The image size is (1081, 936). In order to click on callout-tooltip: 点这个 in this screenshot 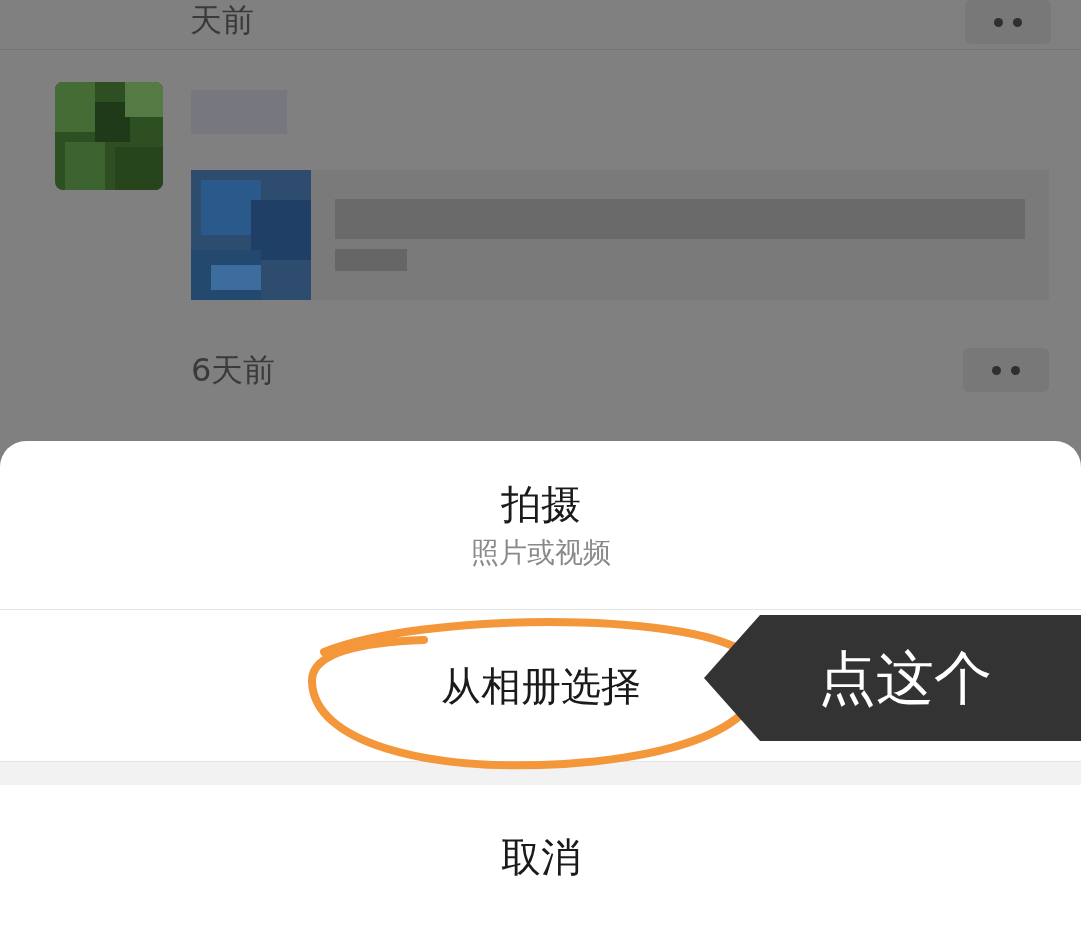, I will do `click(892, 678)`.